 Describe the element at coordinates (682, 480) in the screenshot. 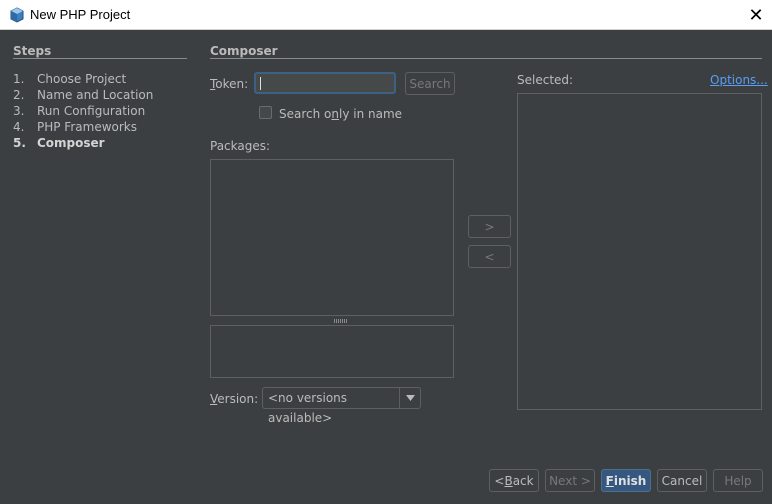

I see `cancel-button: Cancel` at that location.